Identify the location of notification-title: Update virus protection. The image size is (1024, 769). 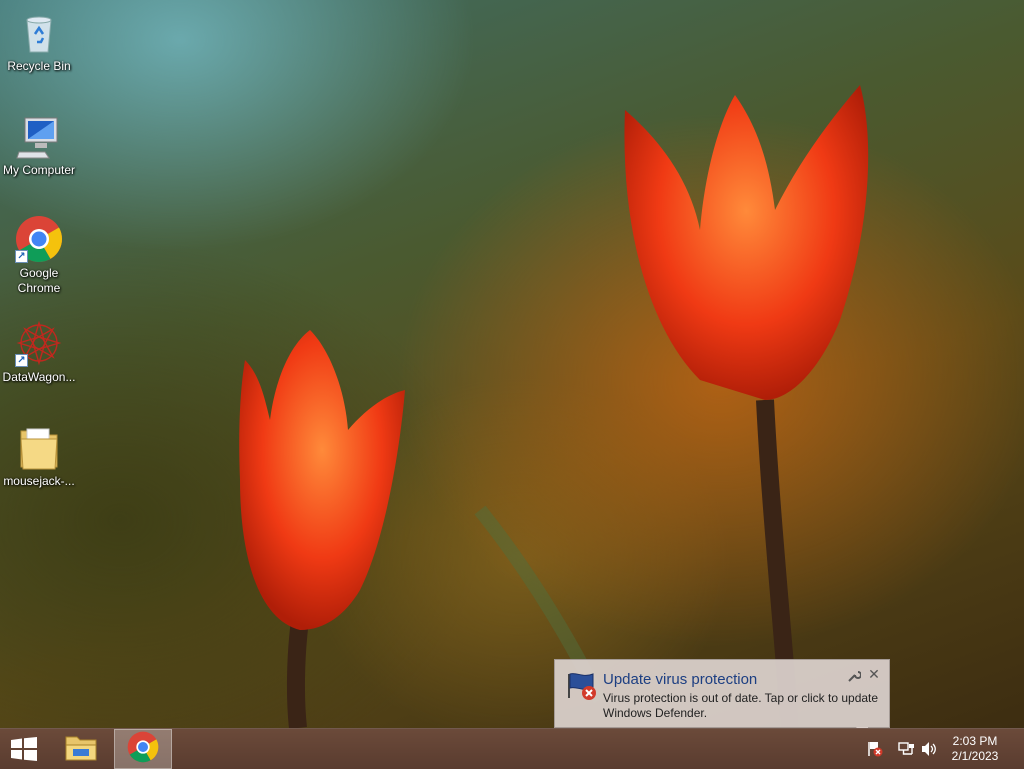
(680, 679).